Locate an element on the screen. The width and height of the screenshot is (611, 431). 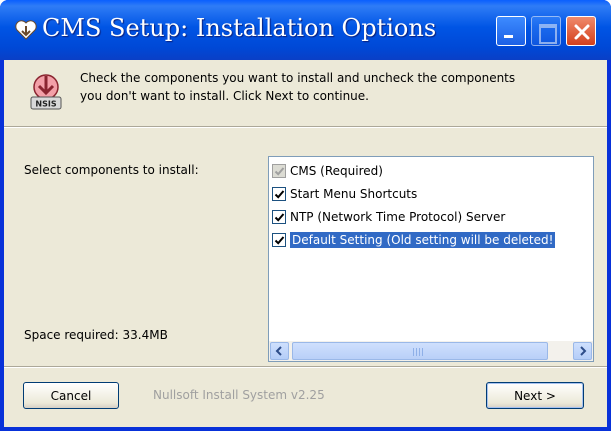
checkbox-cms is located at coordinates (279, 170).